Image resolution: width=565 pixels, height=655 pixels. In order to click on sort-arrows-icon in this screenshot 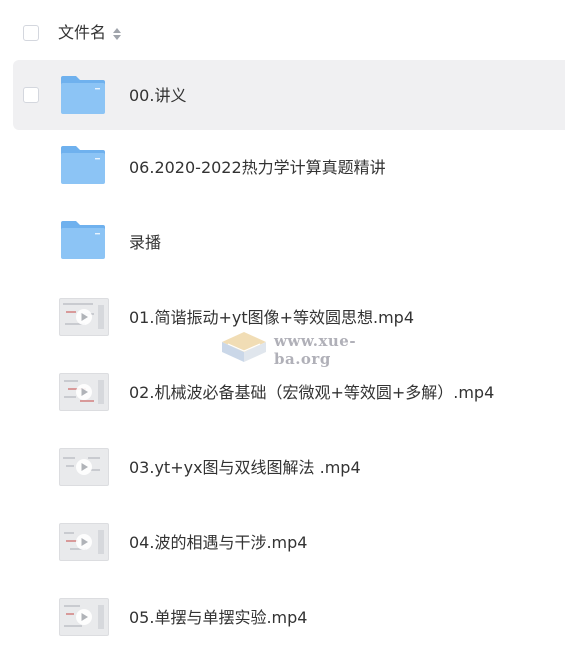, I will do `click(117, 34)`.